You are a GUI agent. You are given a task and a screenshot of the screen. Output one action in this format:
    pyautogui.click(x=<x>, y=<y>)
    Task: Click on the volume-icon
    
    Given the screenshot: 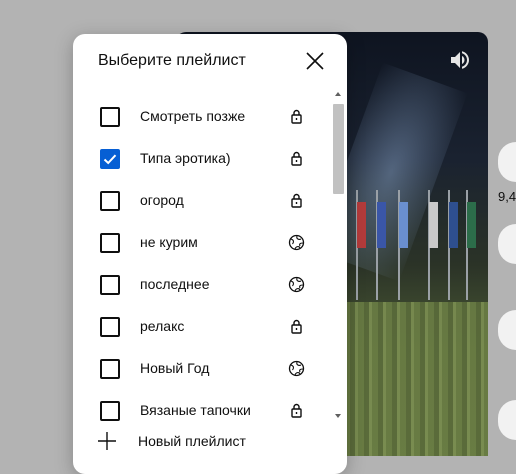 What is the action you would take?
    pyautogui.click(x=460, y=60)
    